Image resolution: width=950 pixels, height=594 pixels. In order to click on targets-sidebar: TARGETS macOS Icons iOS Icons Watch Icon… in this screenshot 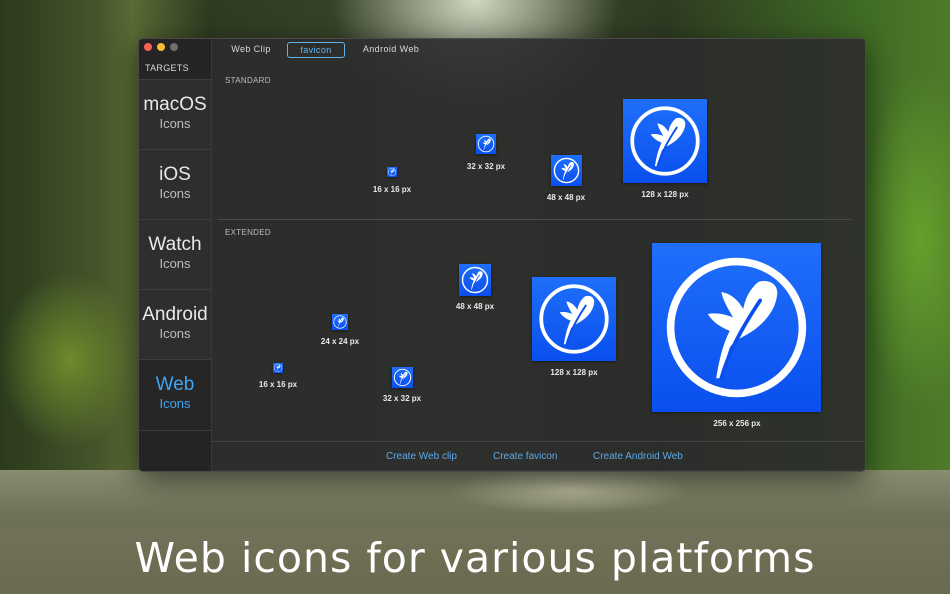, I will do `click(175, 255)`.